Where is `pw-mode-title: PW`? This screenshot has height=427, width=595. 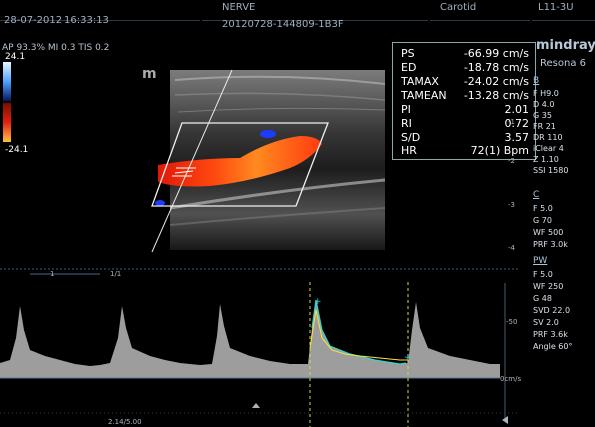
pw-mode-title: PW is located at coordinates (540, 261).